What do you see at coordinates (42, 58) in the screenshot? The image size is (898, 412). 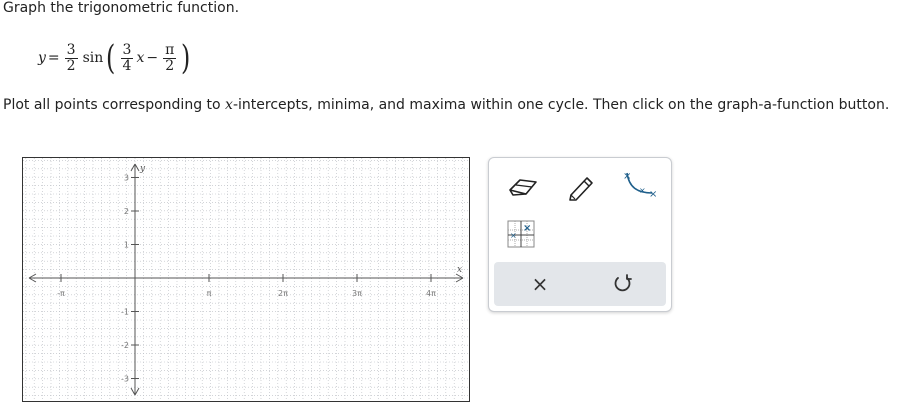 I see `equation-lhs: y` at bounding box center [42, 58].